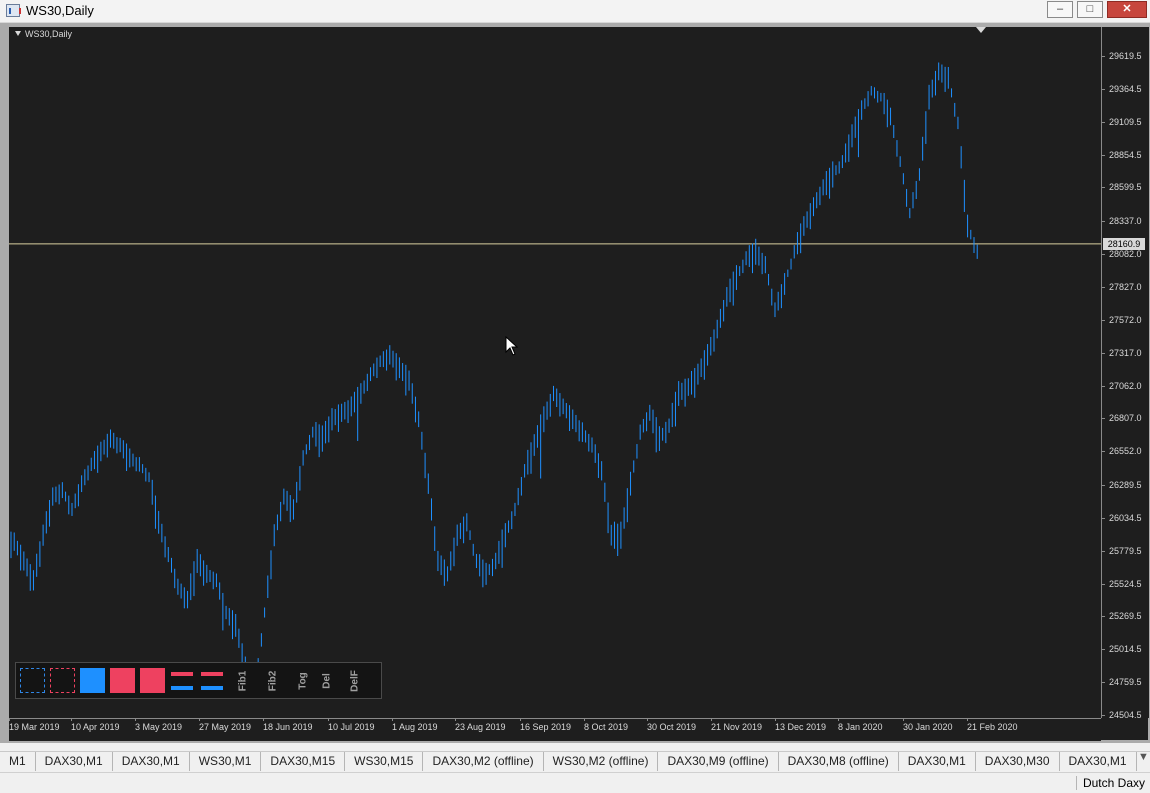  Describe the element at coordinates (1122, 352) in the screenshot. I see `price-tick-label: 27317.0` at that location.